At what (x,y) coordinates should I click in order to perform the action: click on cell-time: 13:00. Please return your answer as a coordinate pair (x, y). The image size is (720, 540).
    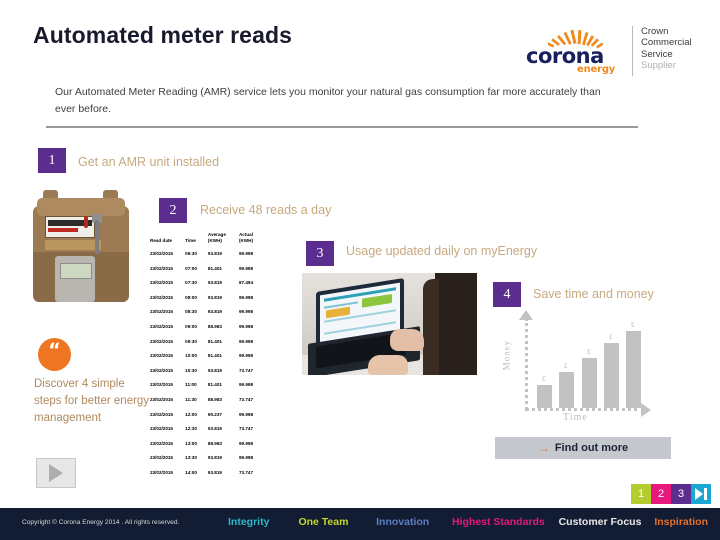
    Looking at the image, I should click on (191, 443).